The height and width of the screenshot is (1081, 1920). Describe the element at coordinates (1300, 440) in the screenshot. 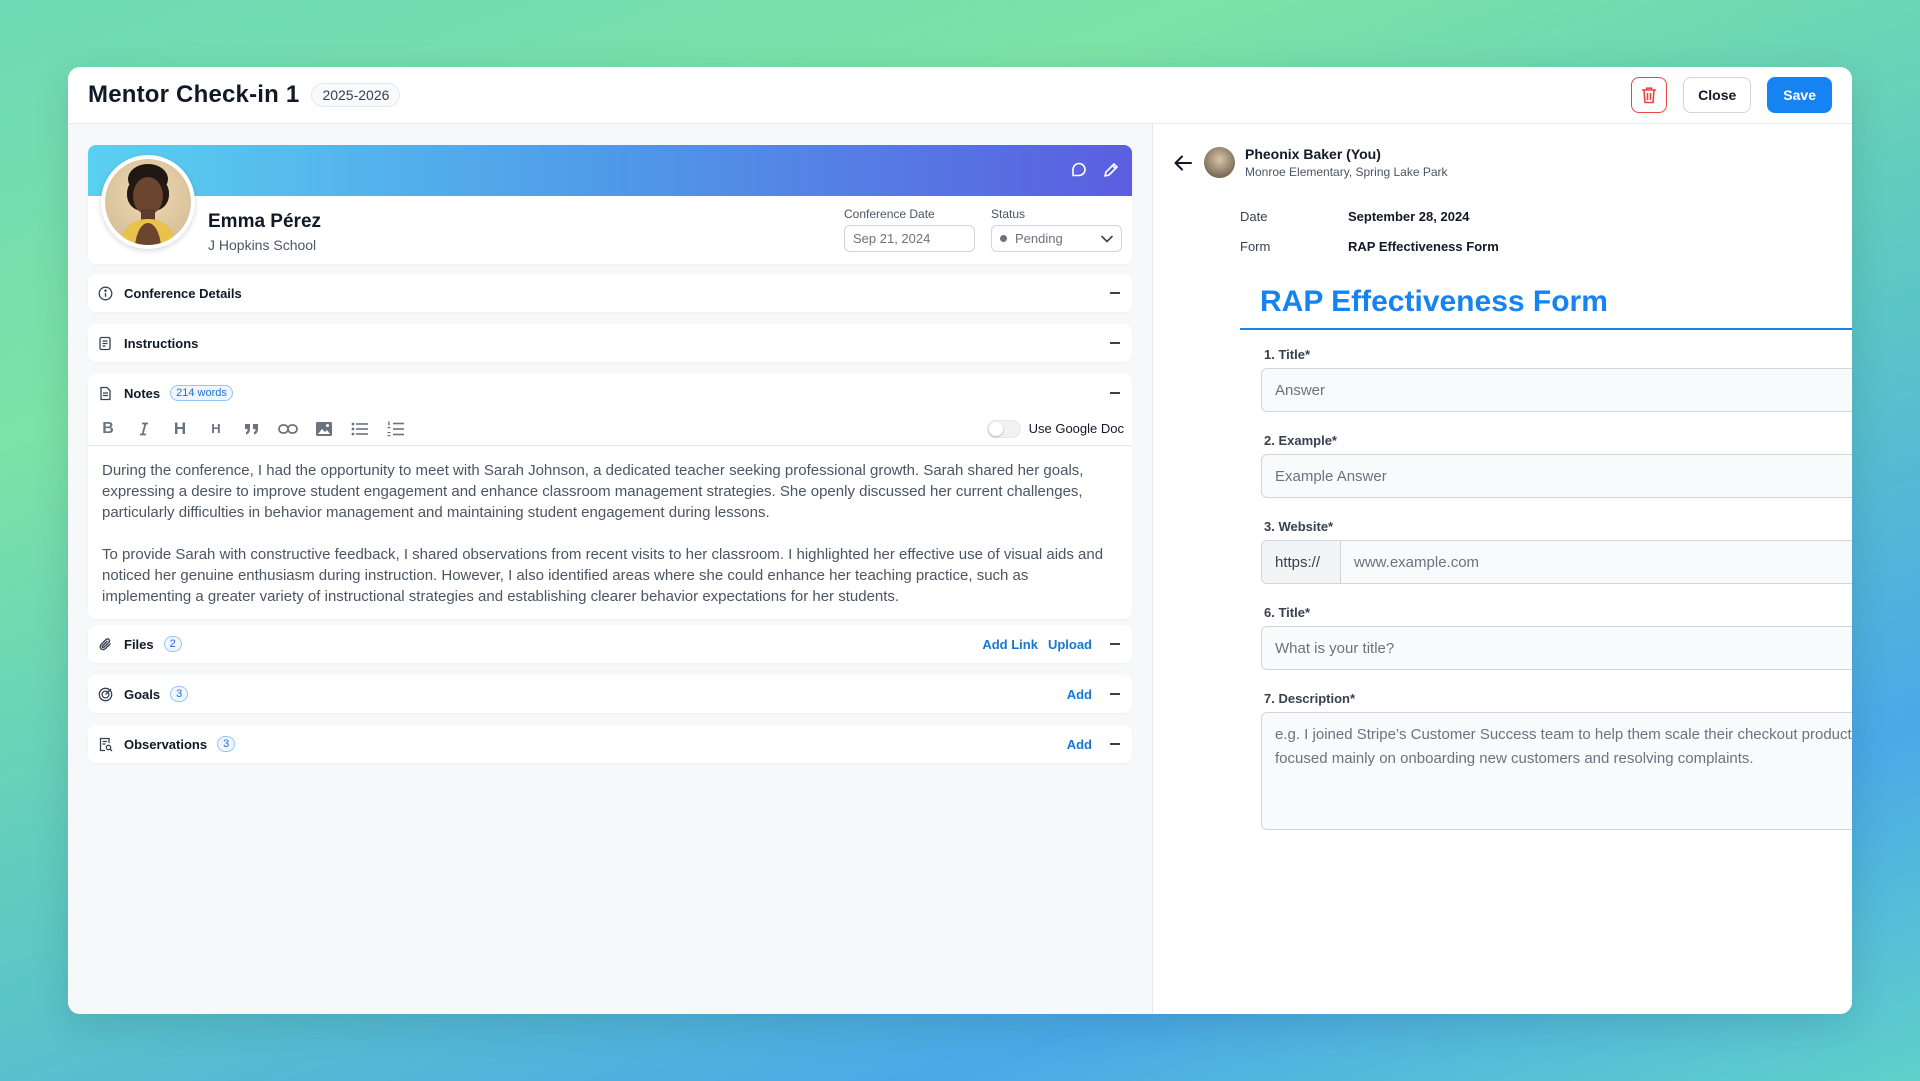

I see `question-label: 2. Example*` at that location.